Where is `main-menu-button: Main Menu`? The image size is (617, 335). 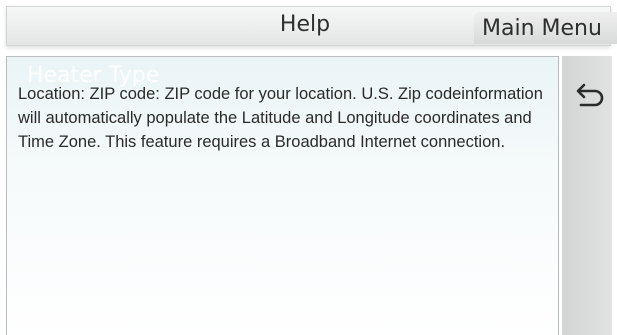 main-menu-button: Main Menu is located at coordinates (545, 28).